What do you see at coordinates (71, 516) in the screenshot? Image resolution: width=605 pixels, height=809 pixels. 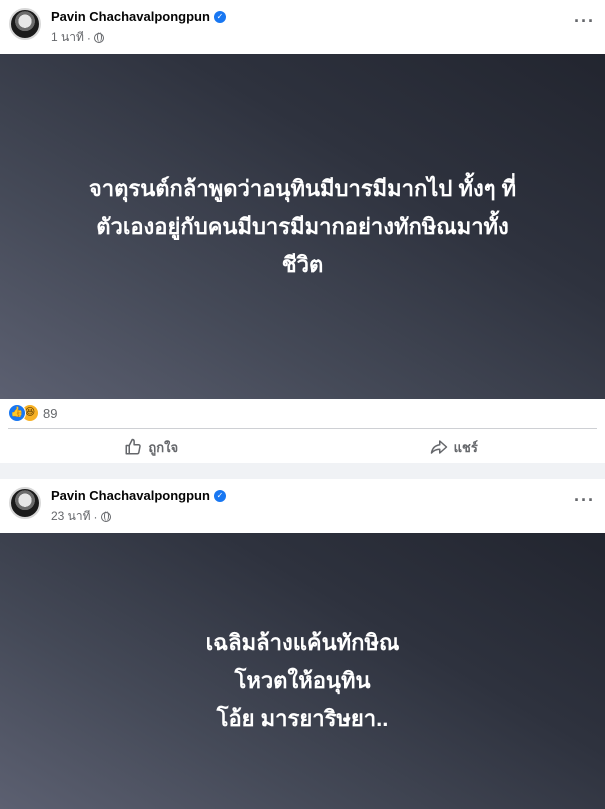 I see `post-timestamp: 23 นาที` at bounding box center [71, 516].